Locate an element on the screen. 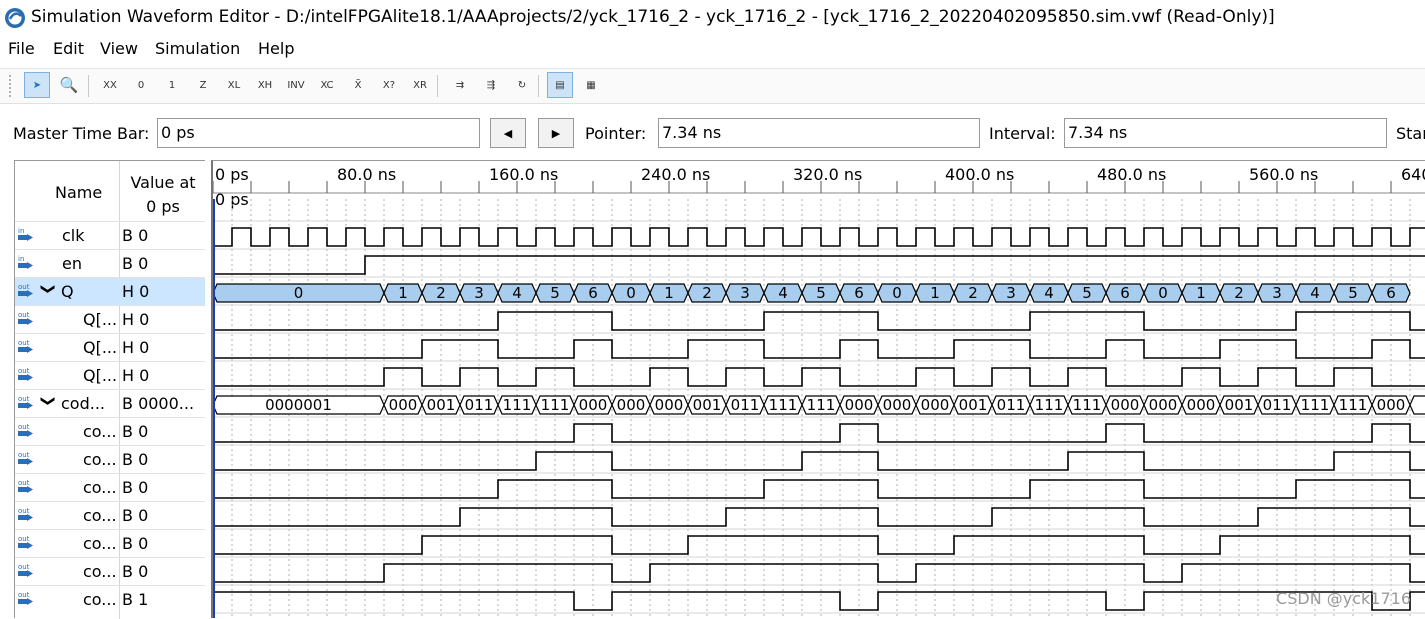  overwrite-clock-icon: X̃ is located at coordinates (358, 85).